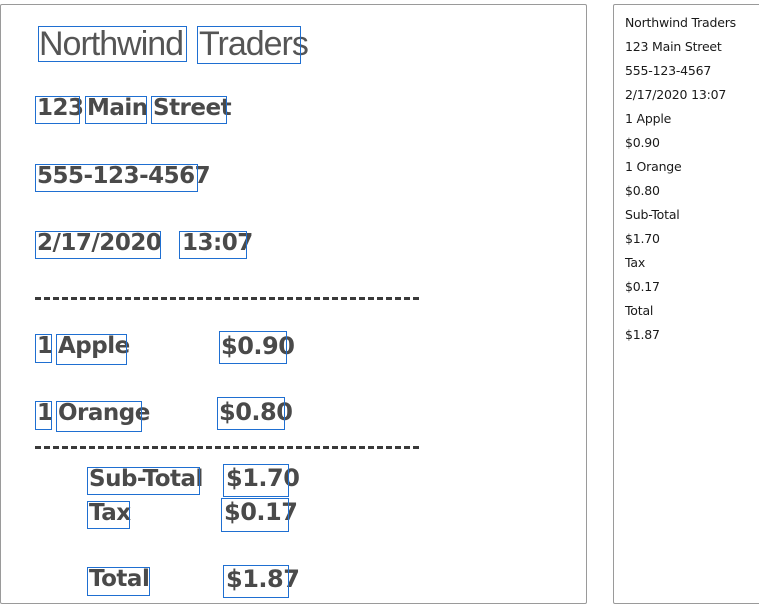 The image size is (759, 604). I want to click on receipt-address-word: 123, so click(60, 108).